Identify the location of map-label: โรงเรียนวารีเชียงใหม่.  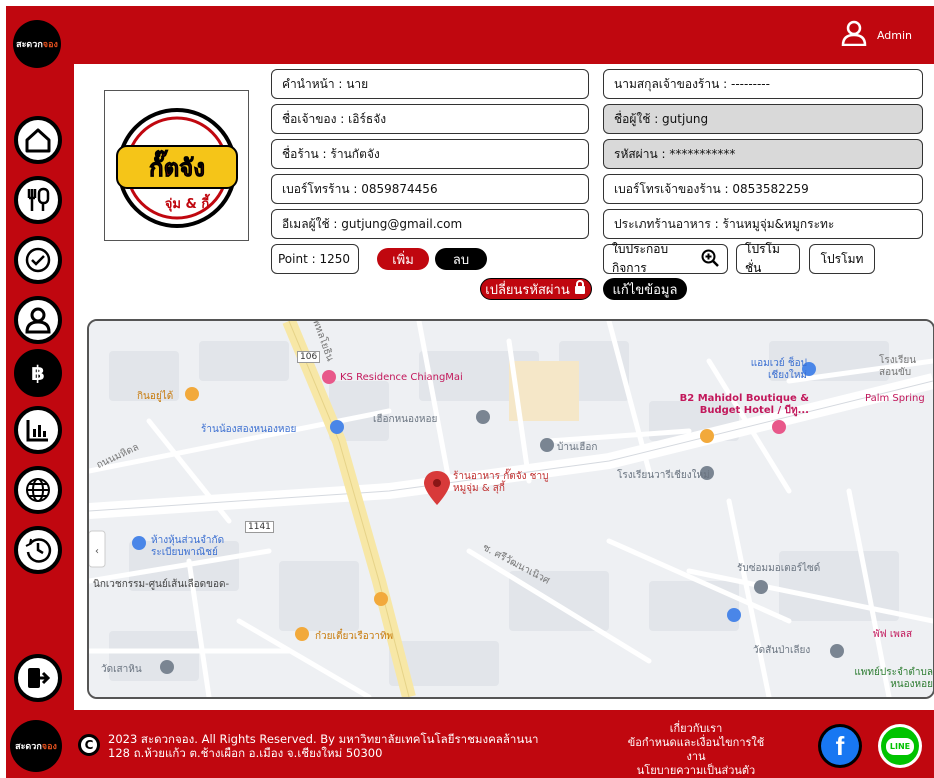
(663, 475).